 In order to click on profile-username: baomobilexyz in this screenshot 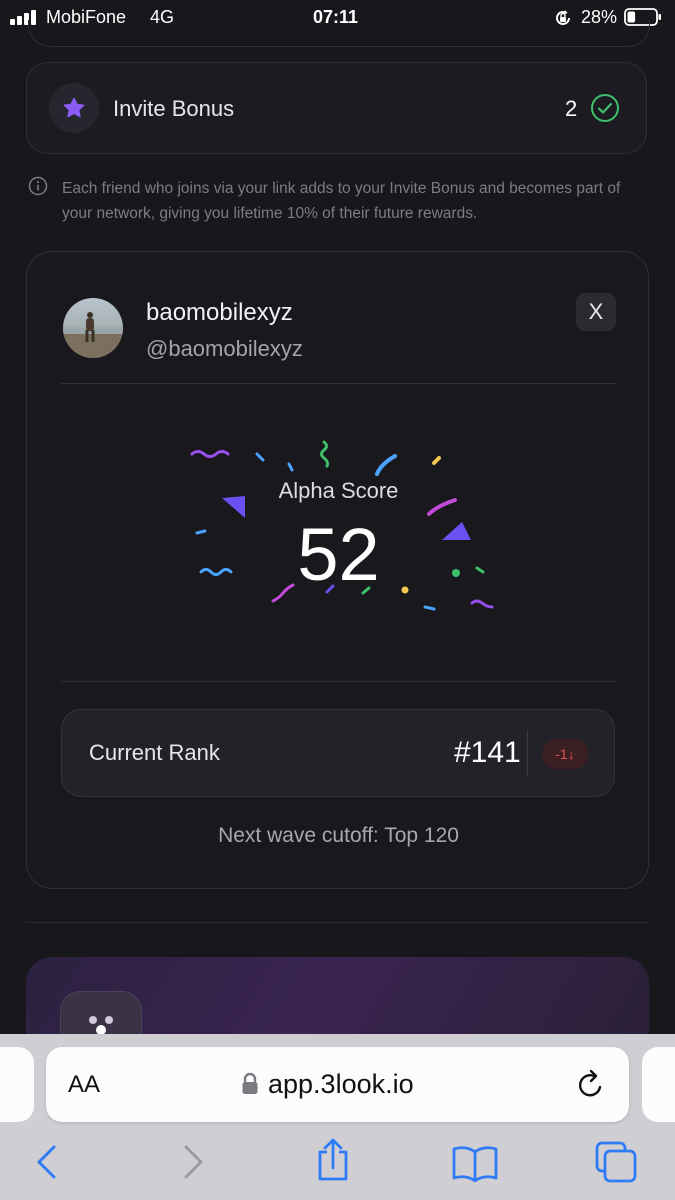, I will do `click(219, 312)`.